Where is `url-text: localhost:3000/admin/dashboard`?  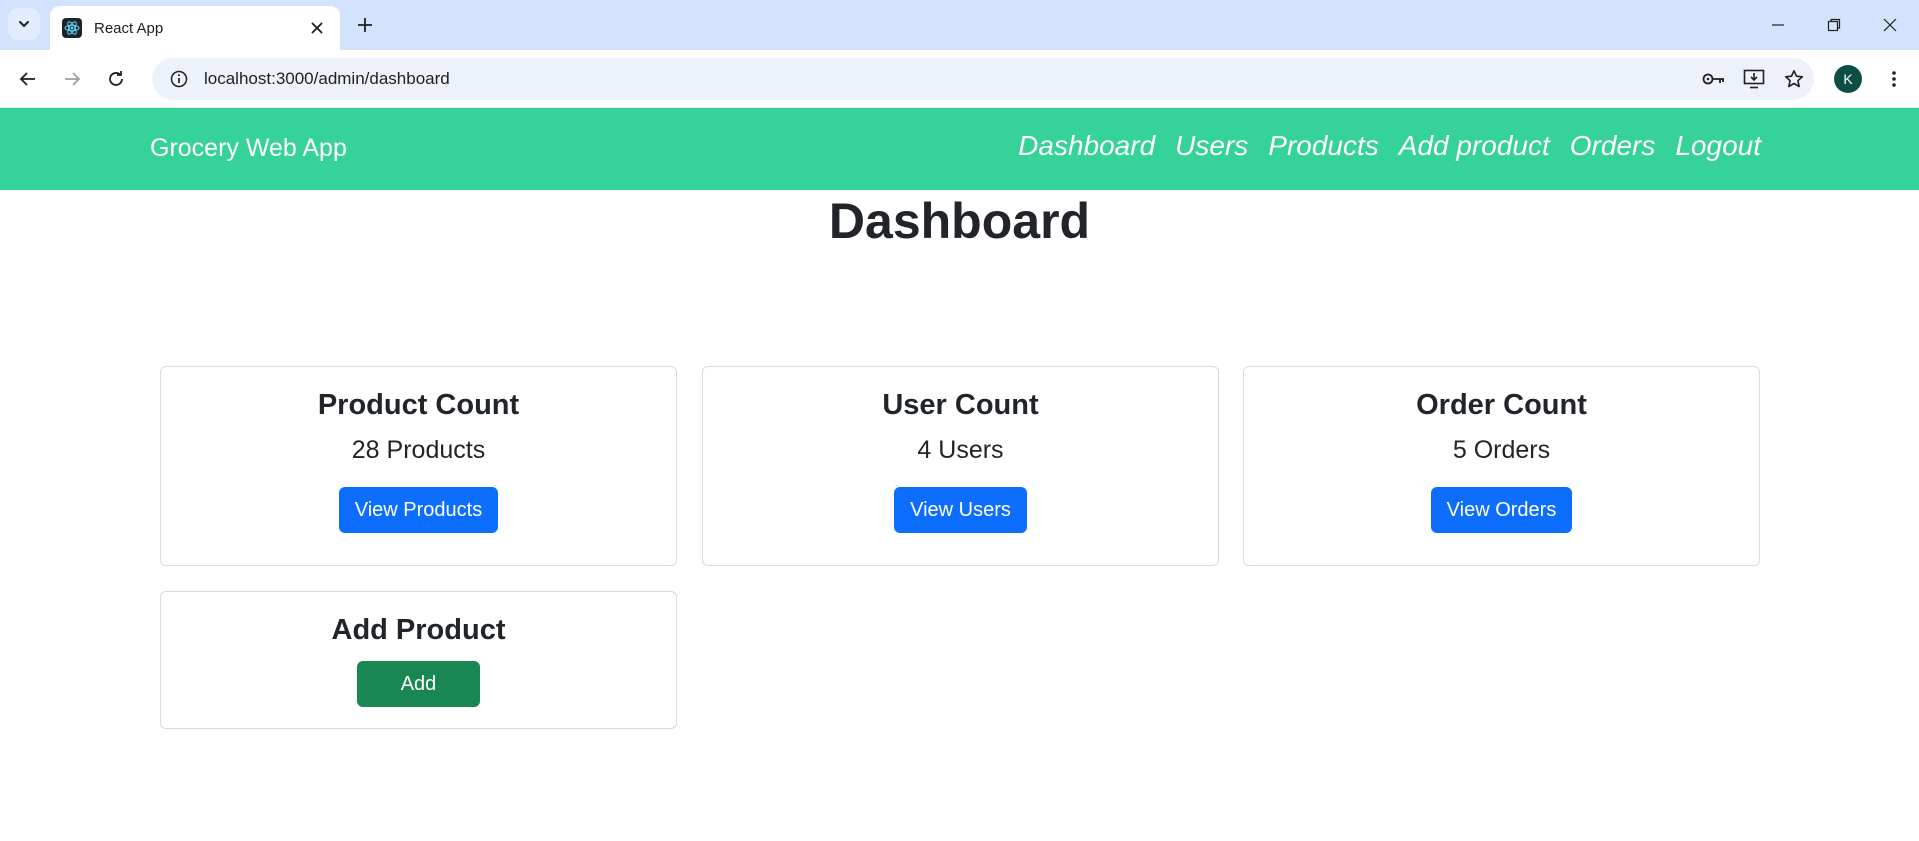 url-text: localhost:3000/admin/dashboard is located at coordinates (949, 79).